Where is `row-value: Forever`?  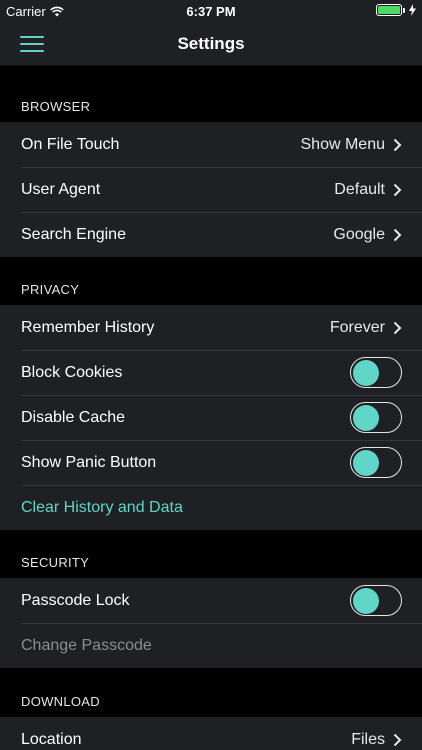
row-value: Forever is located at coordinates (357, 327).